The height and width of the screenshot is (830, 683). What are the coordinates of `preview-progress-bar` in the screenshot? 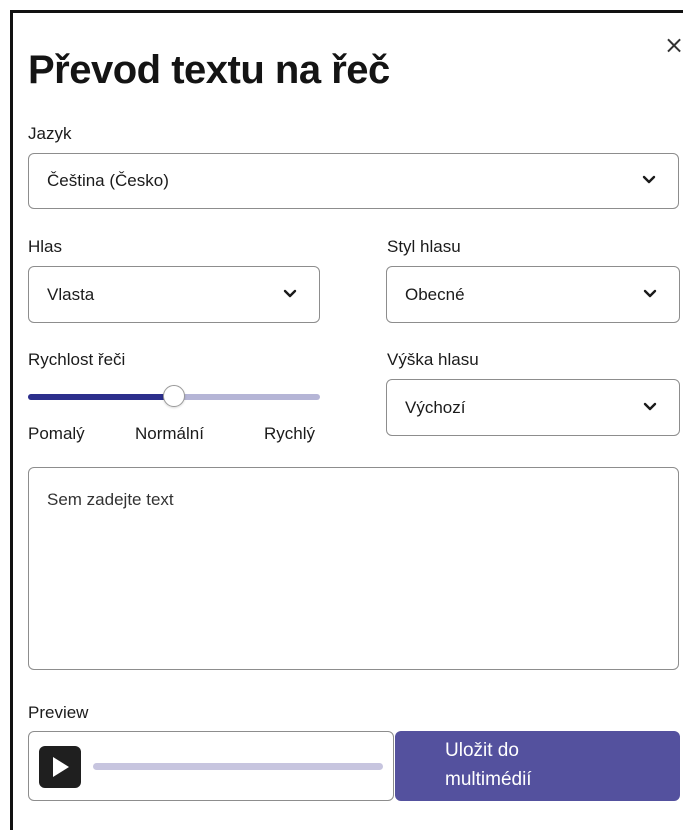 It's located at (238, 766).